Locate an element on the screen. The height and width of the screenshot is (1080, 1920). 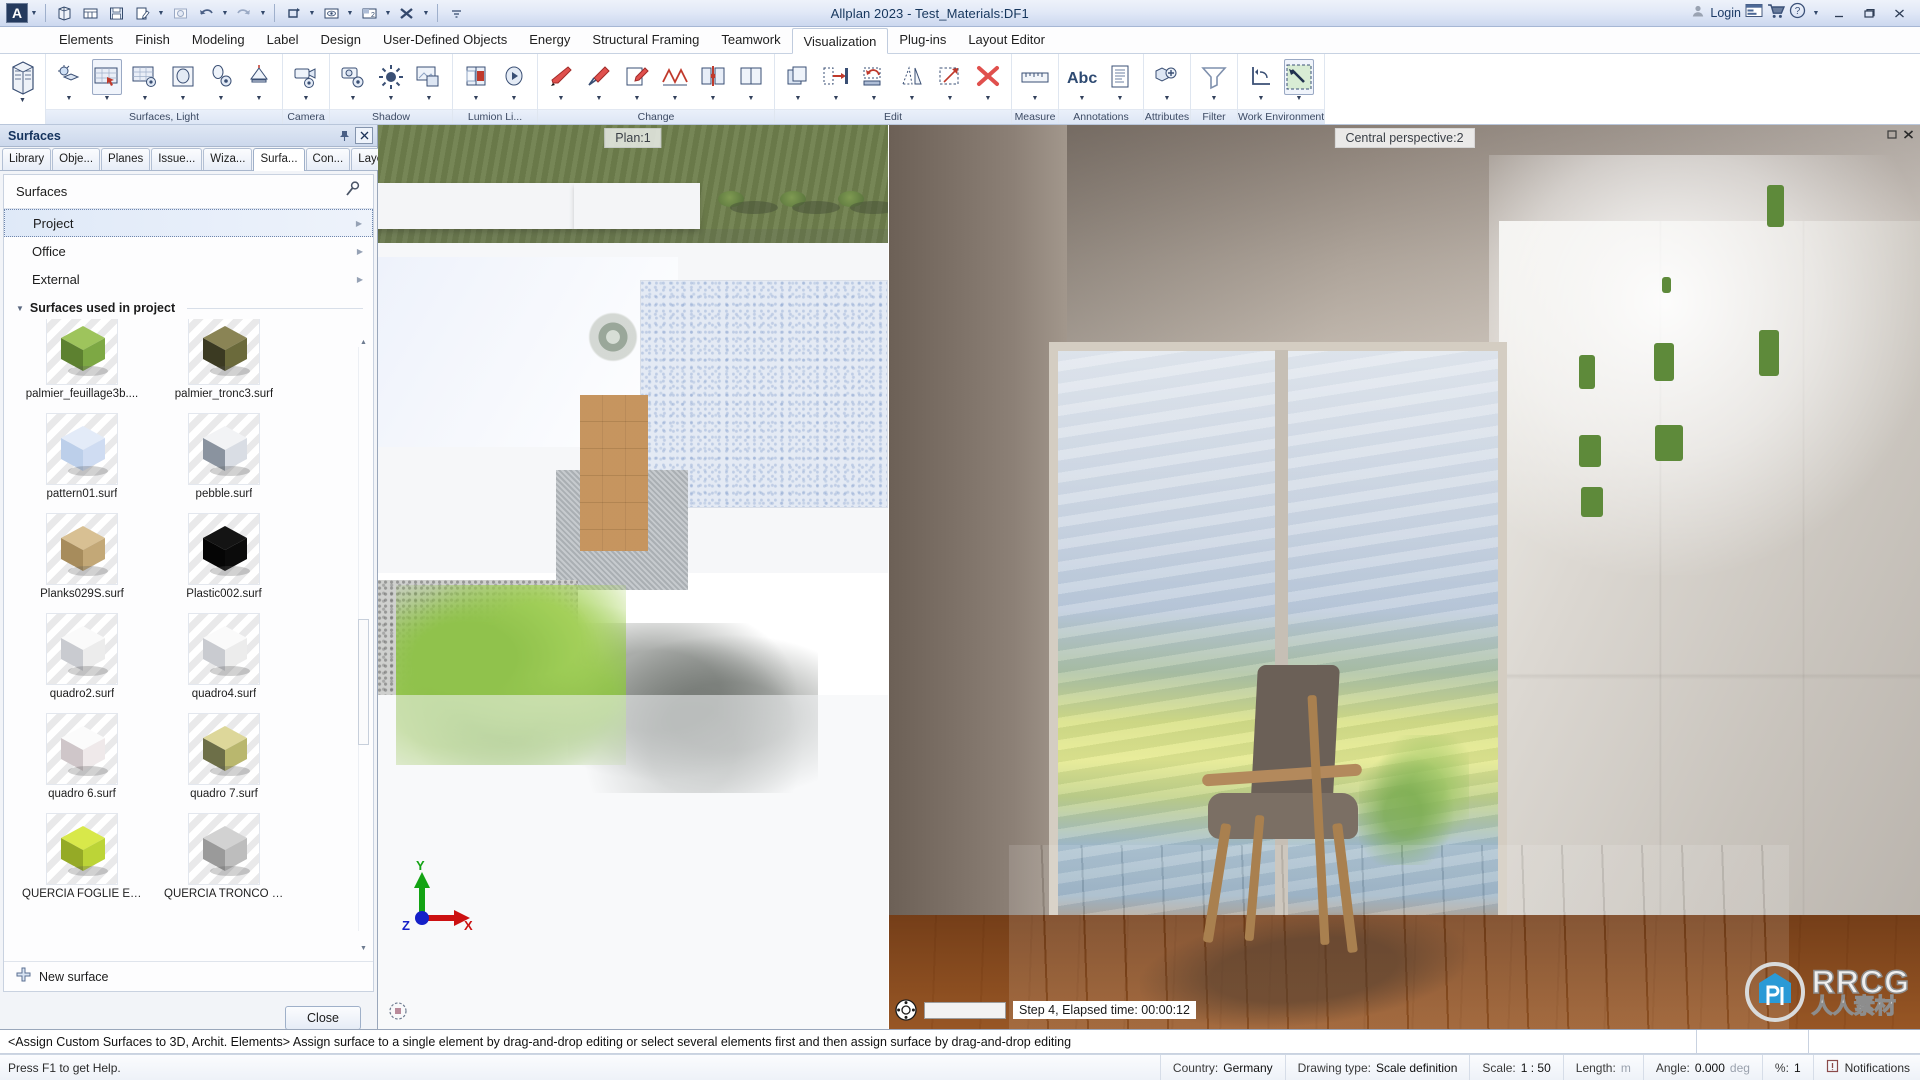
minimize-button is located at coordinates (1839, 13).